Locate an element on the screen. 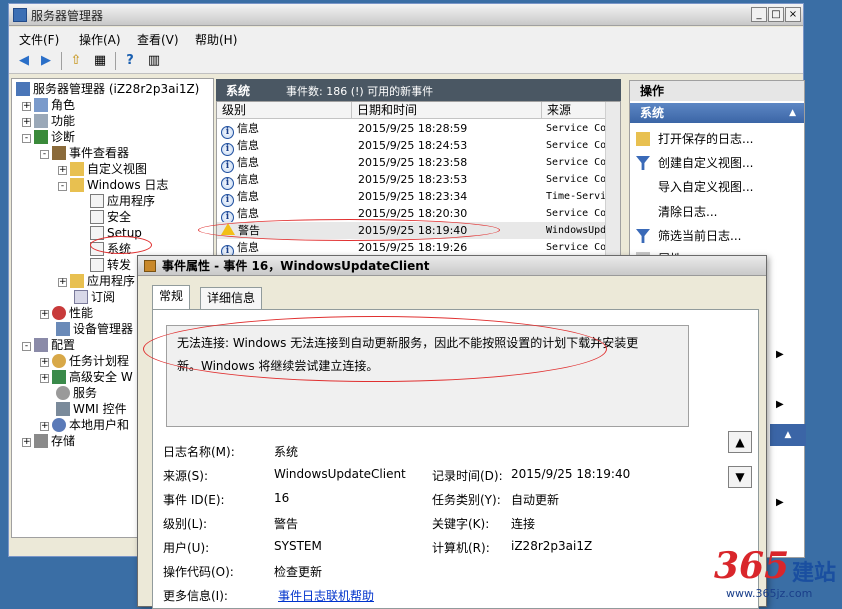 The width and height of the screenshot is (842, 609). event-row: i 信息 2015/9/25 18:20:30 Service Co is located at coordinates (412, 214).